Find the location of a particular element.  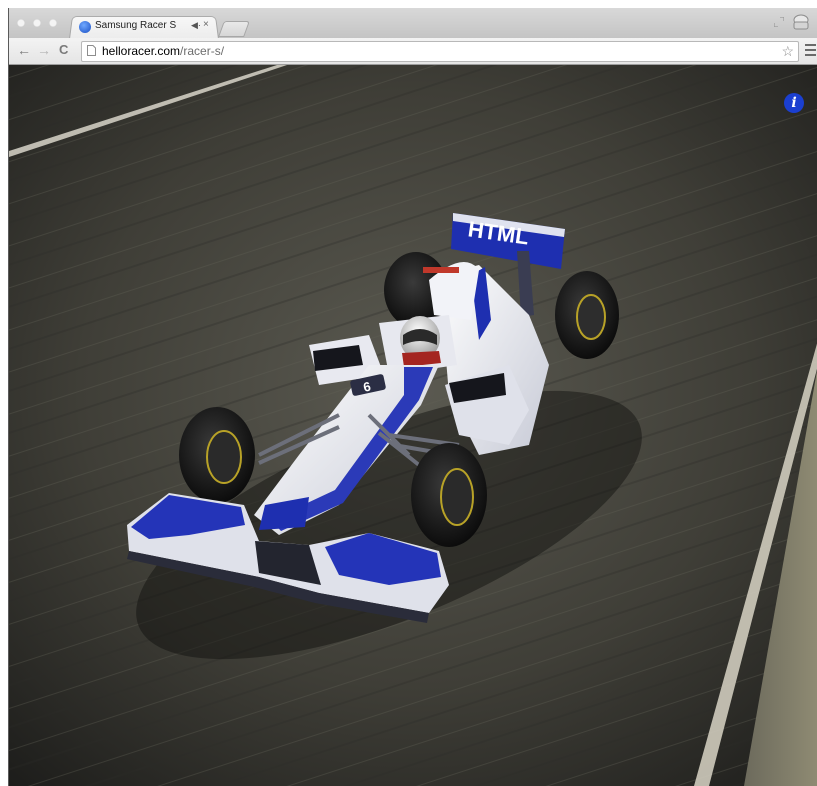

window-zoom-button is located at coordinates (53, 23).